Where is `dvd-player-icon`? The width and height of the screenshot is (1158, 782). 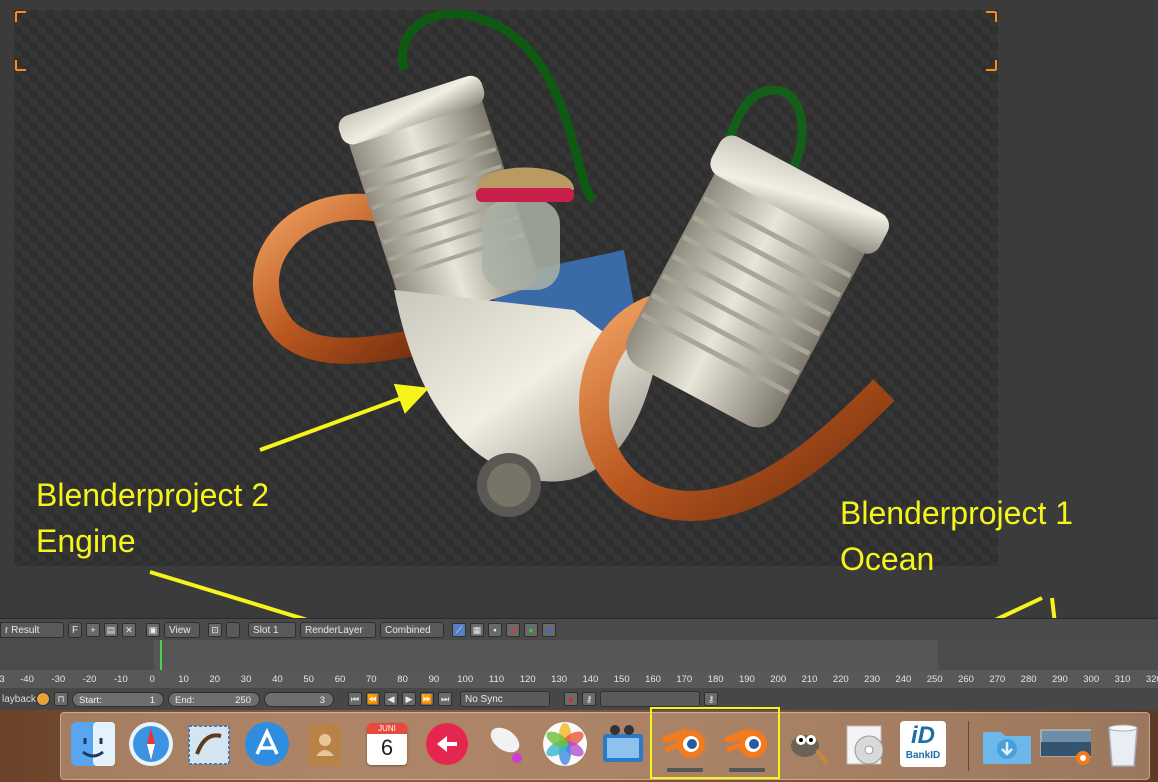 dvd-player-icon is located at coordinates (865, 744).